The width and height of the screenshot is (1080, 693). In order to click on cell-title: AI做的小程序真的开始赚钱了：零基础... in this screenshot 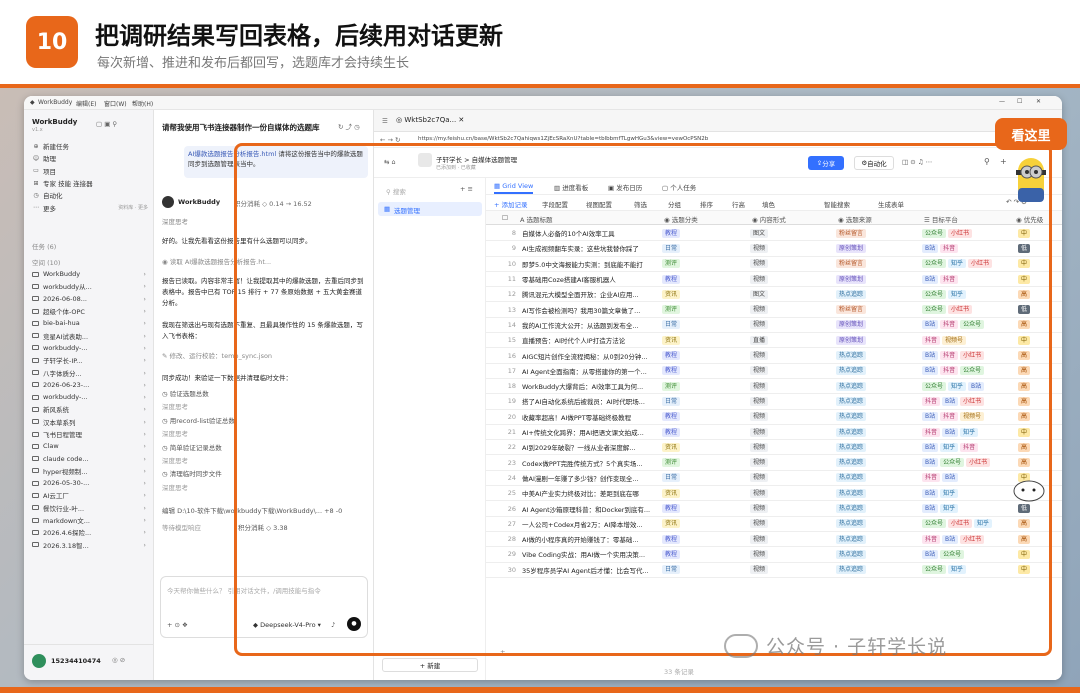, I will do `click(591, 539)`.